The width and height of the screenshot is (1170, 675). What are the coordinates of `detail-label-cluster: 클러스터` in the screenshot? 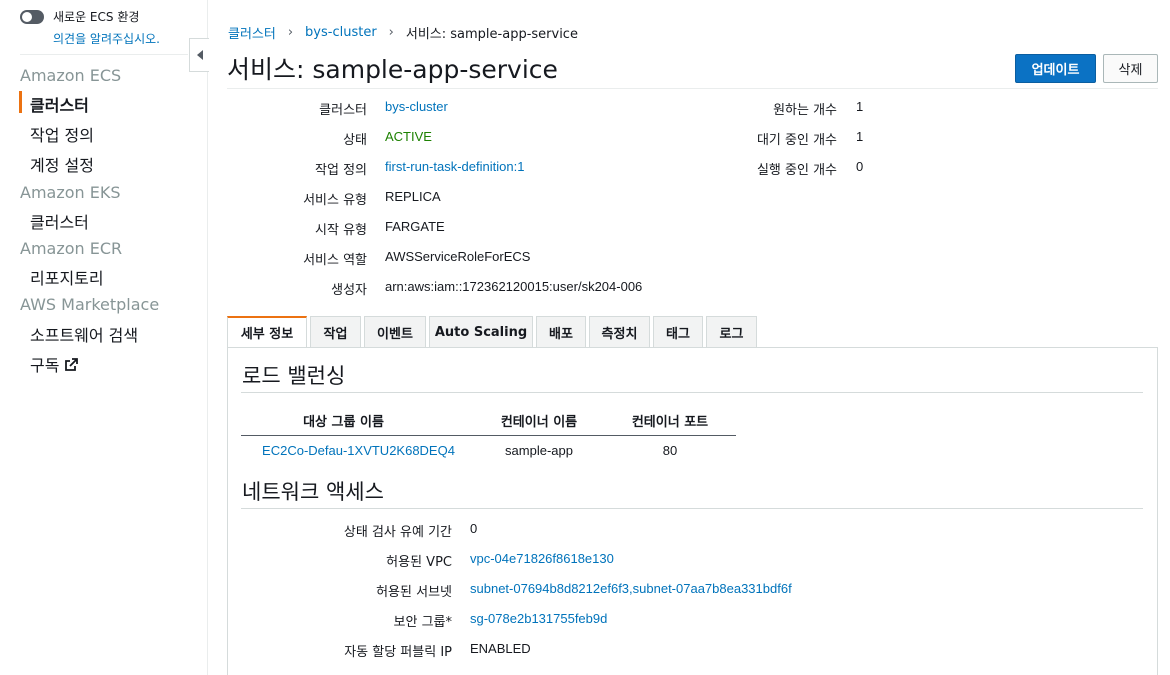 It's located at (343, 110).